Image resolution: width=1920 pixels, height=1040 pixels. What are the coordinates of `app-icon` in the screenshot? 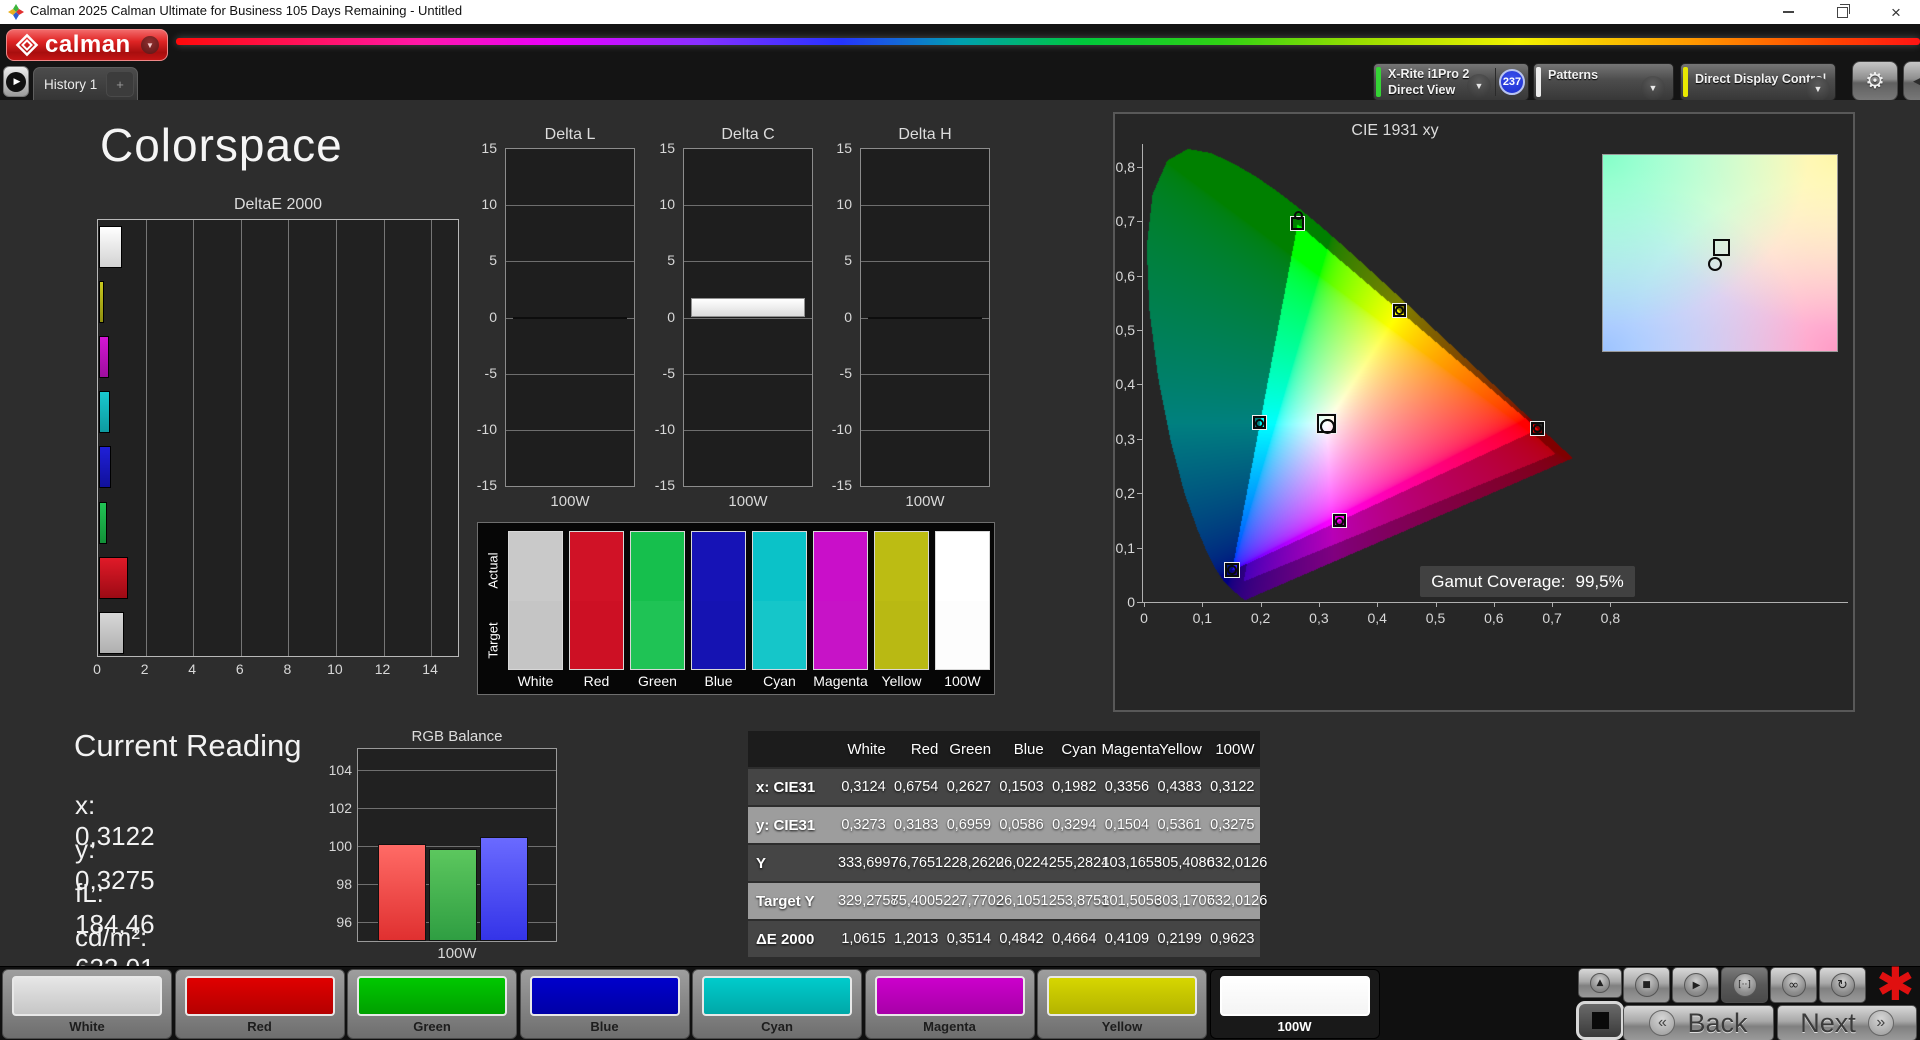 It's located at (16, 12).